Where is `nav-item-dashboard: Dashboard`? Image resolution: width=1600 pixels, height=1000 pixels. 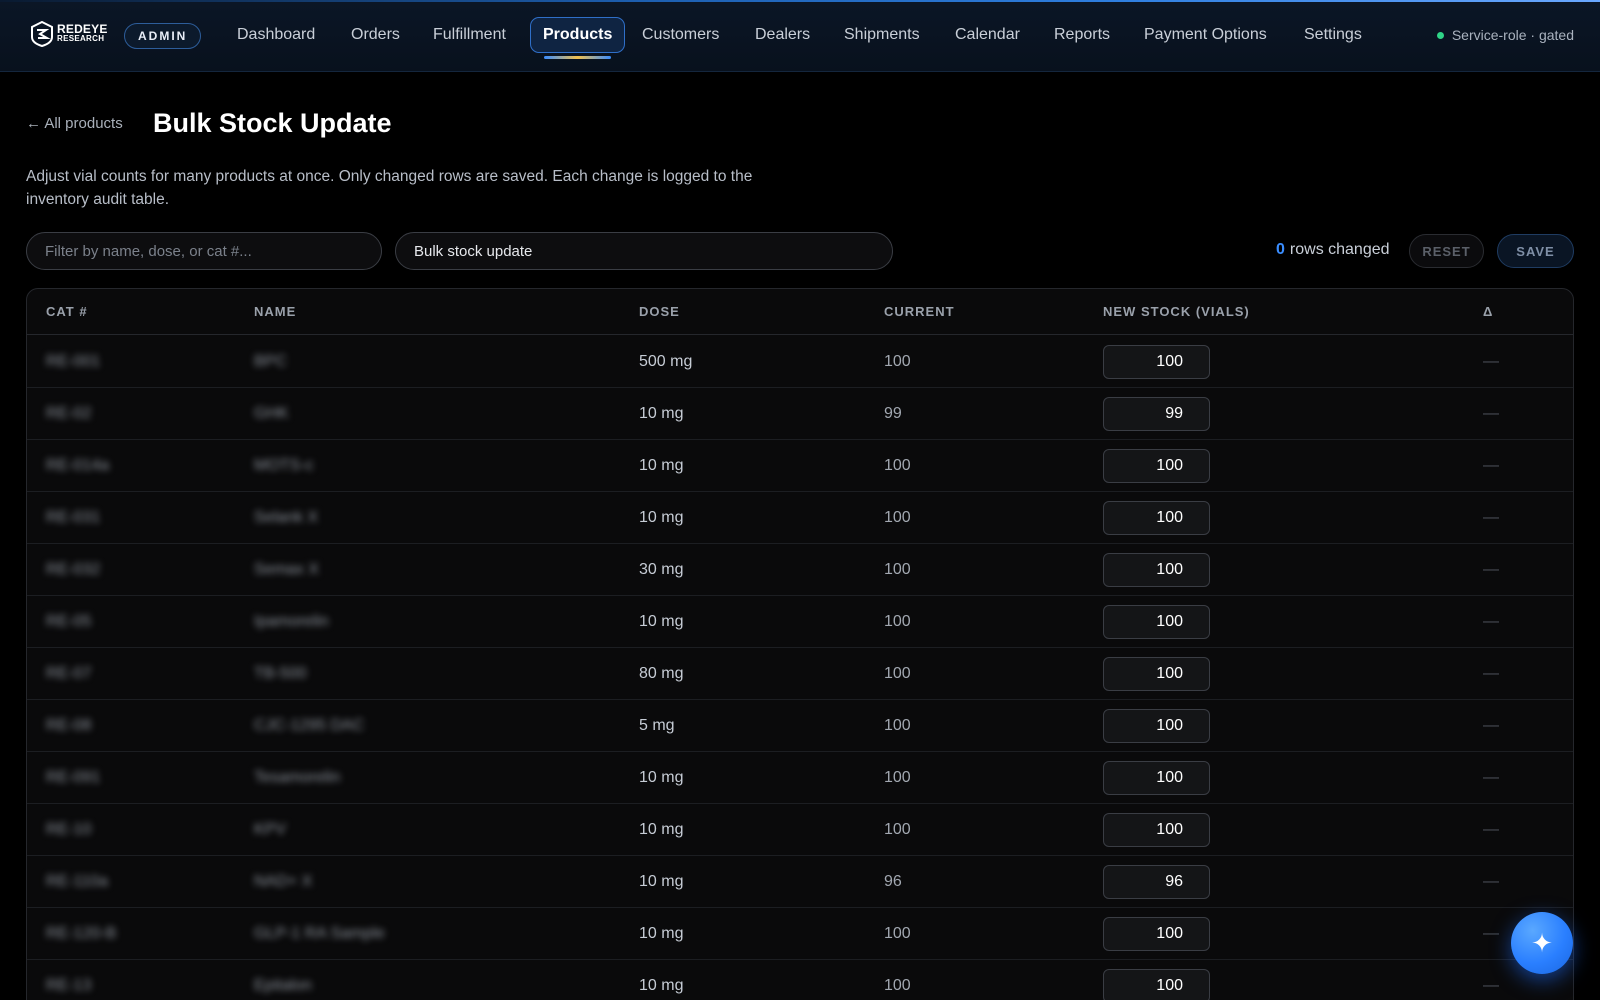
nav-item-dashboard: Dashboard is located at coordinates (276, 35).